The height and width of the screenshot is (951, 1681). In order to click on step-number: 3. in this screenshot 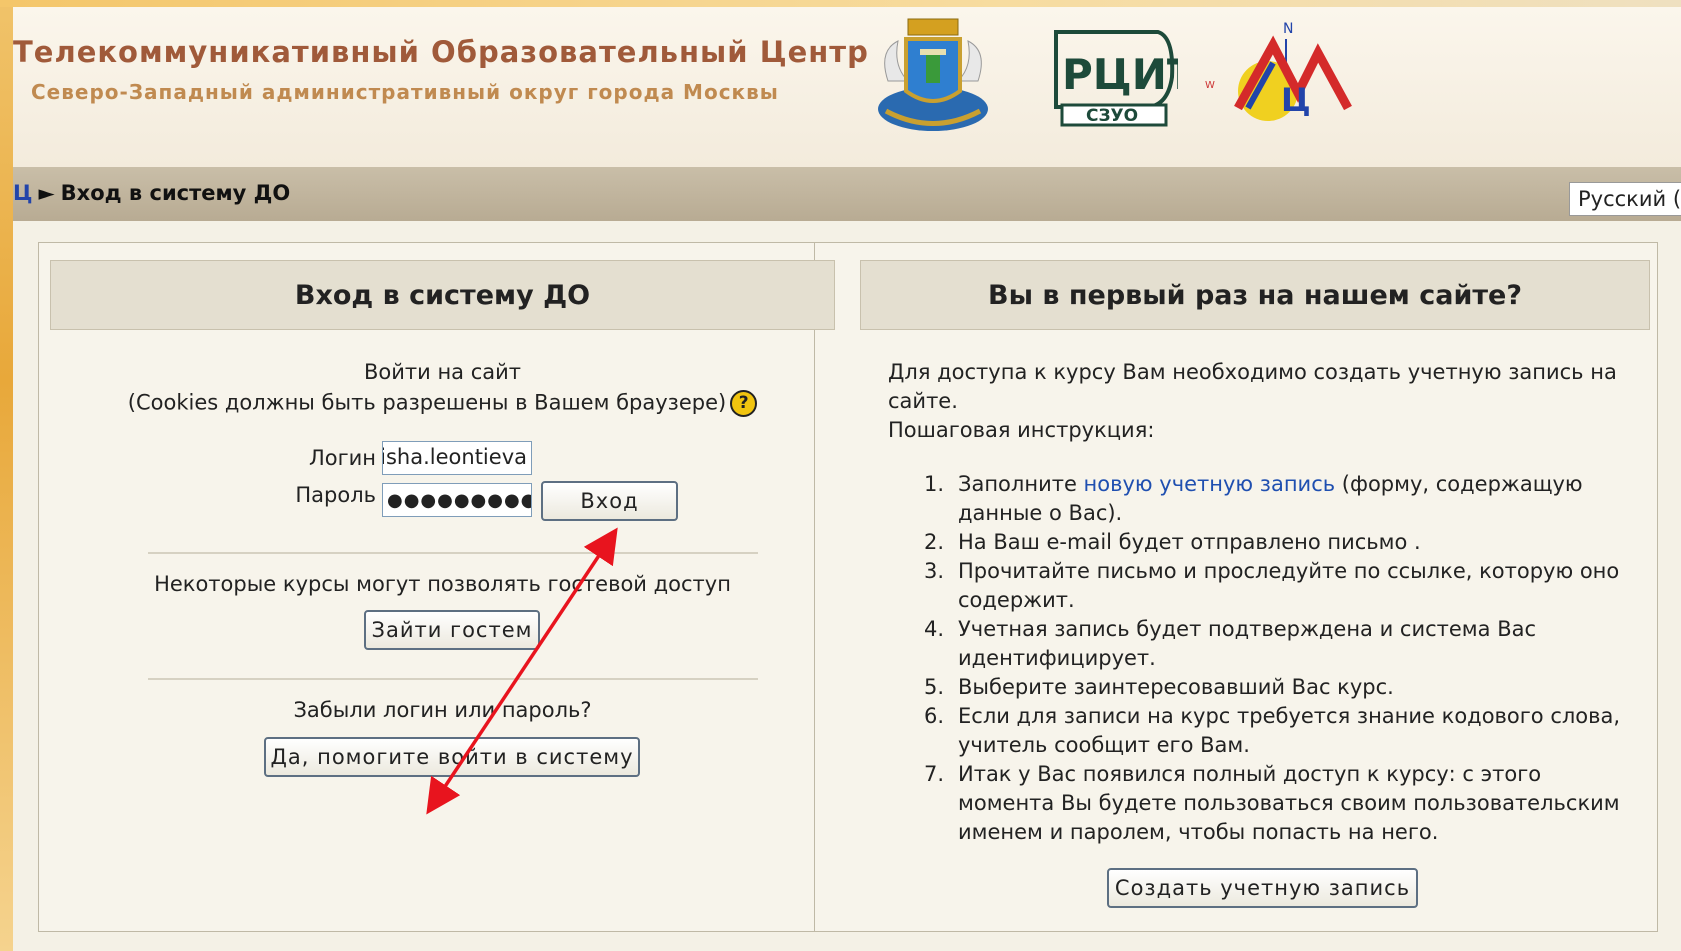, I will do `click(933, 571)`.